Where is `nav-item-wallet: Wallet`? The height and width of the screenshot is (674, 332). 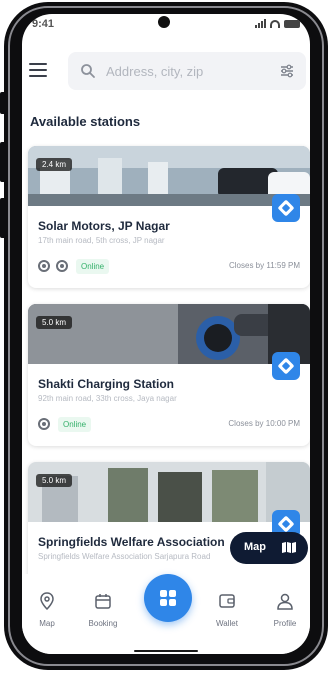 nav-item-wallet: Wallet is located at coordinates (227, 610).